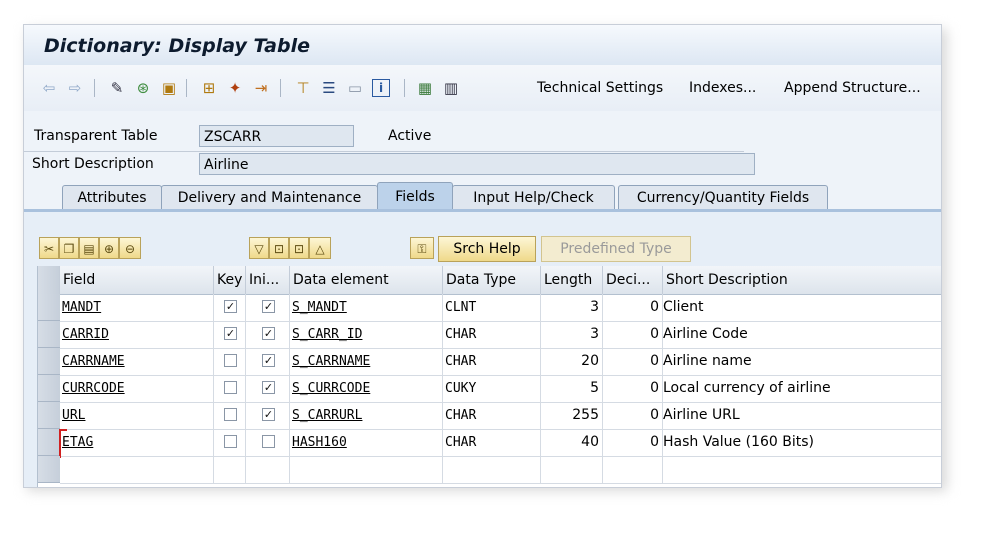  Describe the element at coordinates (572, 442) in the screenshot. I see `length-cell: 40` at that location.